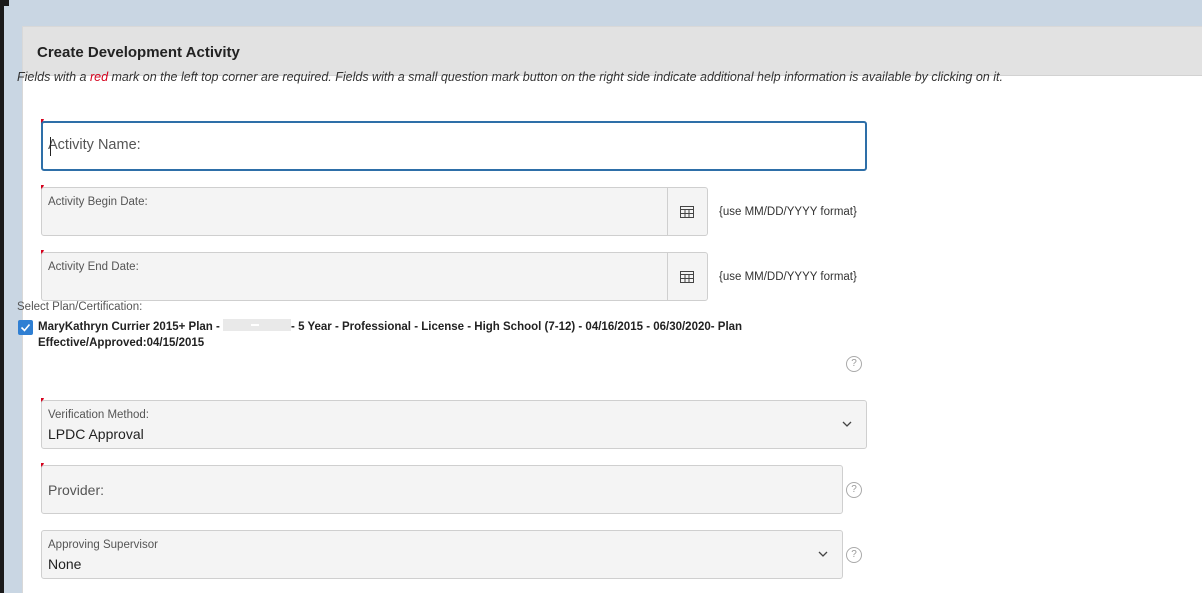 The width and height of the screenshot is (1202, 593). What do you see at coordinates (454, 146) in the screenshot?
I see `activity-name-field: Activity Name:` at bounding box center [454, 146].